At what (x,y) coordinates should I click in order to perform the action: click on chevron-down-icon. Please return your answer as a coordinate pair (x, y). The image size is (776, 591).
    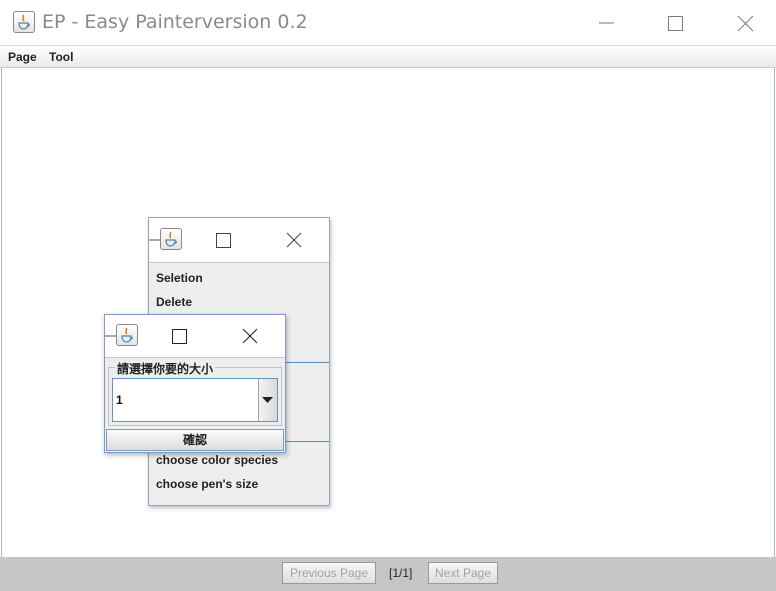
    Looking at the image, I should click on (267, 400).